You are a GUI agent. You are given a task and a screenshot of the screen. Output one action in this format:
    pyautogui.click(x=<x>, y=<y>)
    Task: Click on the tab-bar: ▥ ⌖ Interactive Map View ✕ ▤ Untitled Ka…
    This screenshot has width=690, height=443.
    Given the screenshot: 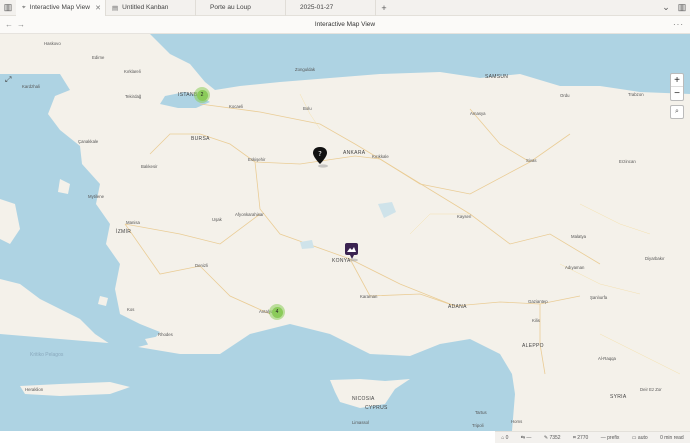 What is the action you would take?
    pyautogui.click(x=345, y=8)
    